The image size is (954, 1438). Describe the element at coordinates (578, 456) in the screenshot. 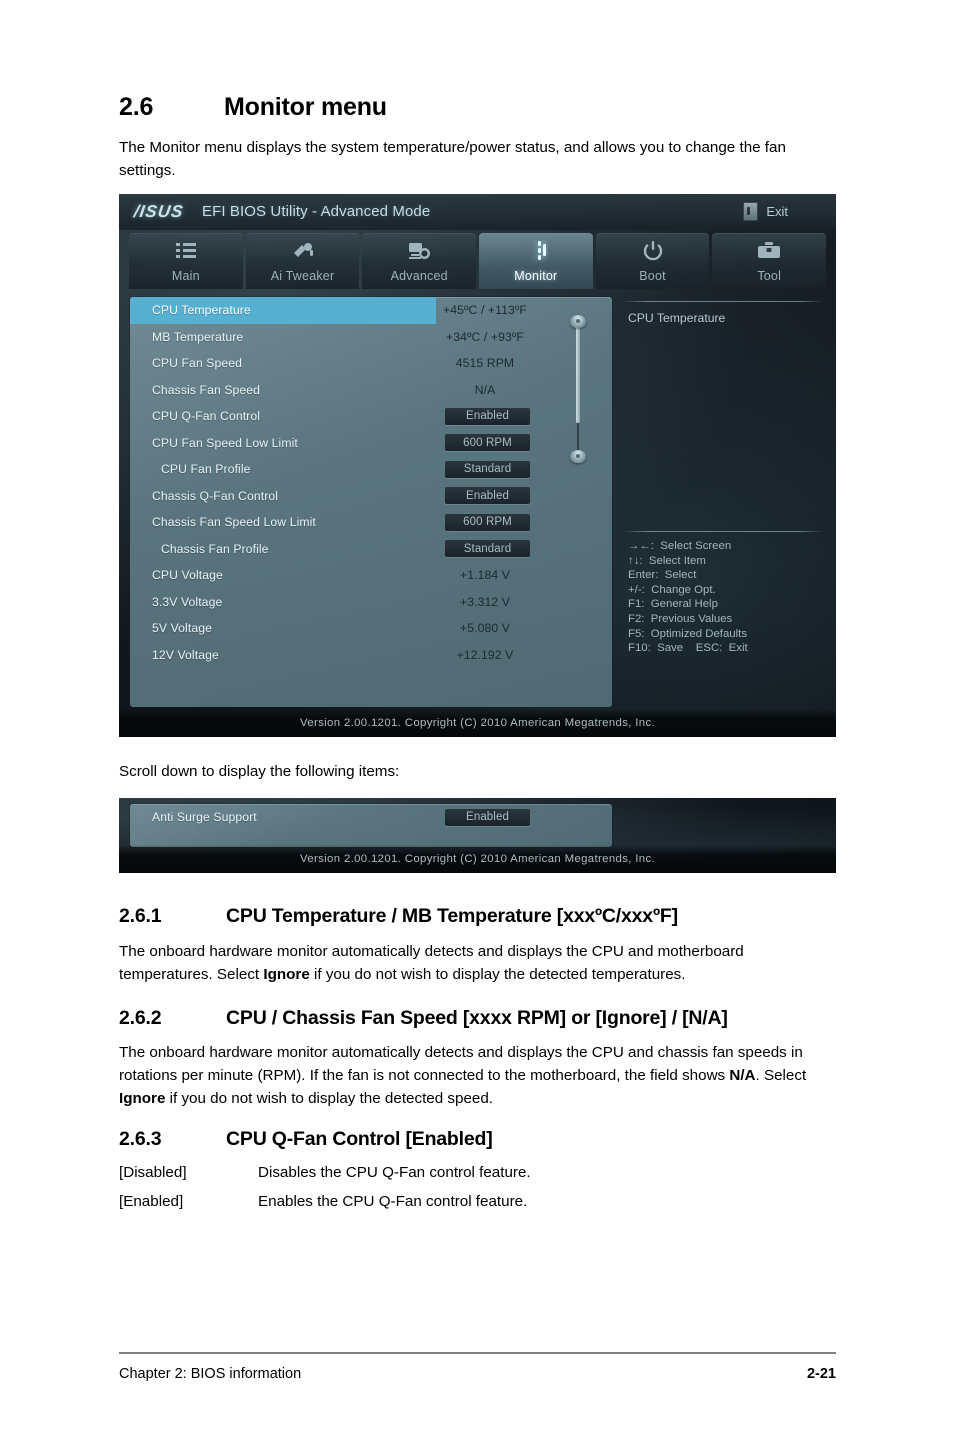

I see `scroll-down-button` at that location.